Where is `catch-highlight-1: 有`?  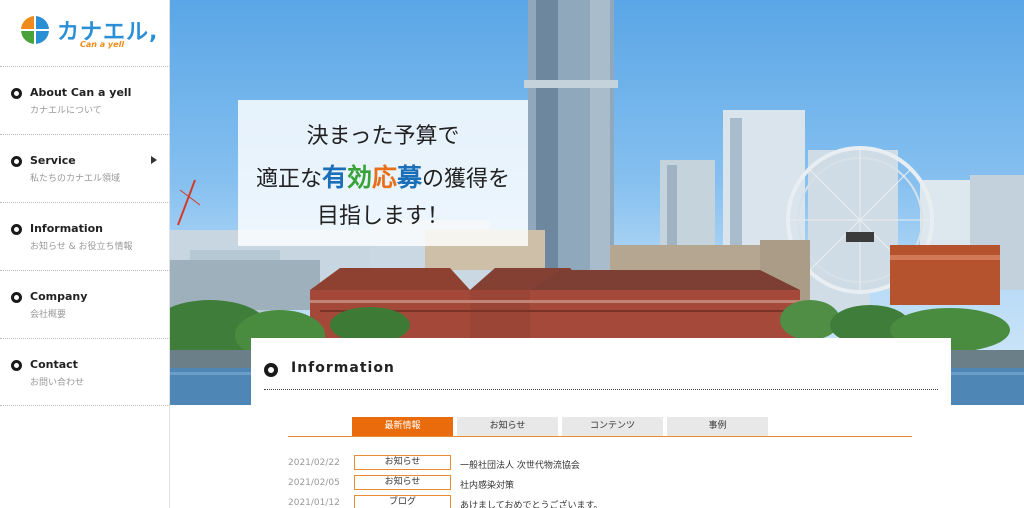
catch-highlight-1: 有 is located at coordinates (334, 177).